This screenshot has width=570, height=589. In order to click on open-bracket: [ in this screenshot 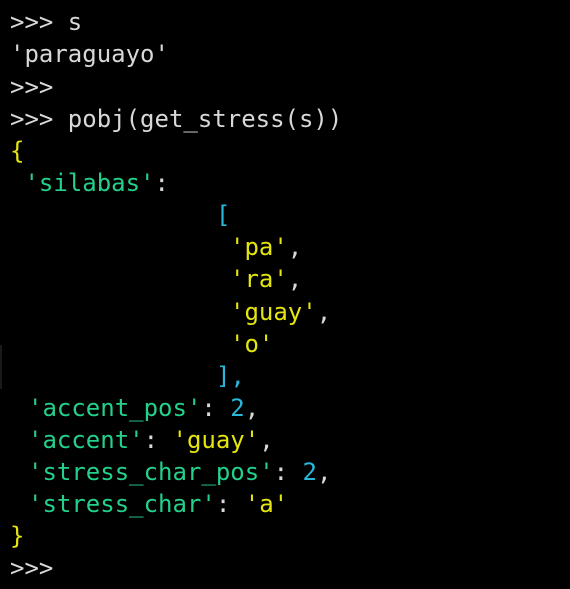, I will do `click(223, 215)`.